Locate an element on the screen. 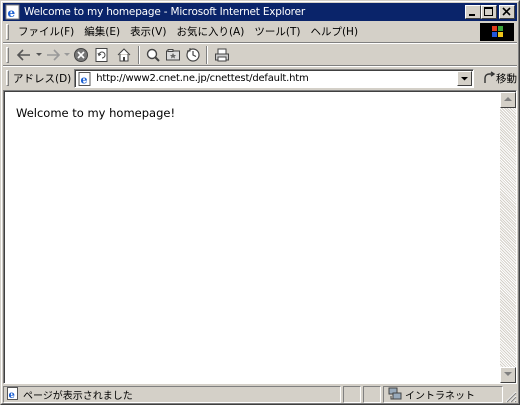 The width and height of the screenshot is (520, 405). resize-grip-icon is located at coordinates (511, 397).